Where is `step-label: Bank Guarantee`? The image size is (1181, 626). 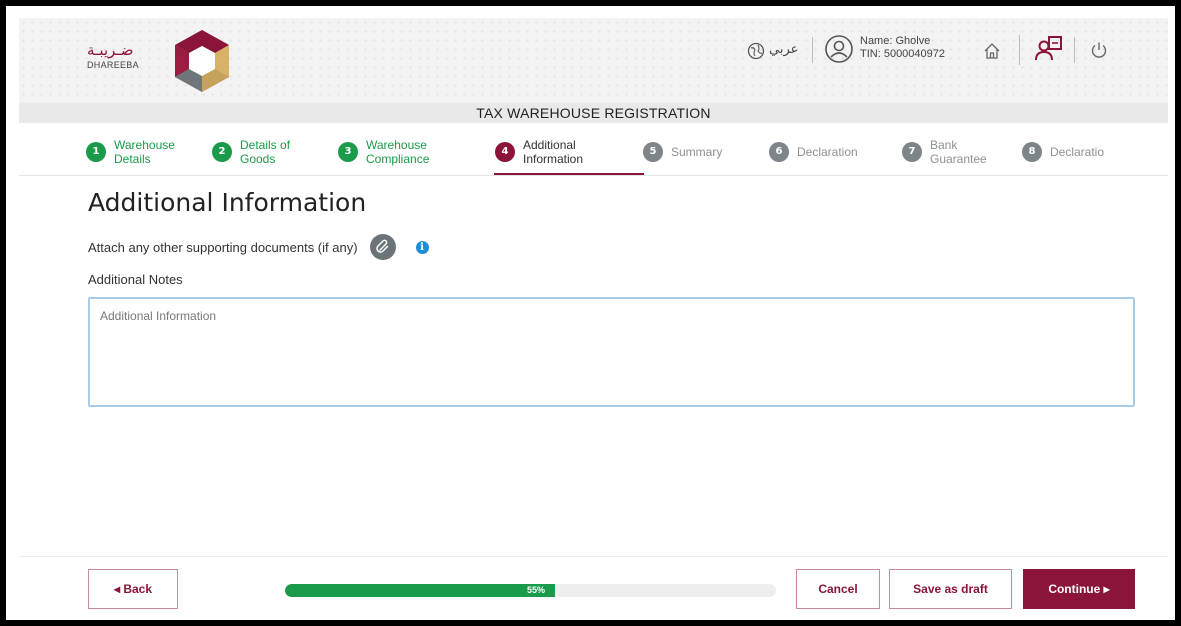
step-label: Bank Guarantee is located at coordinates (958, 152).